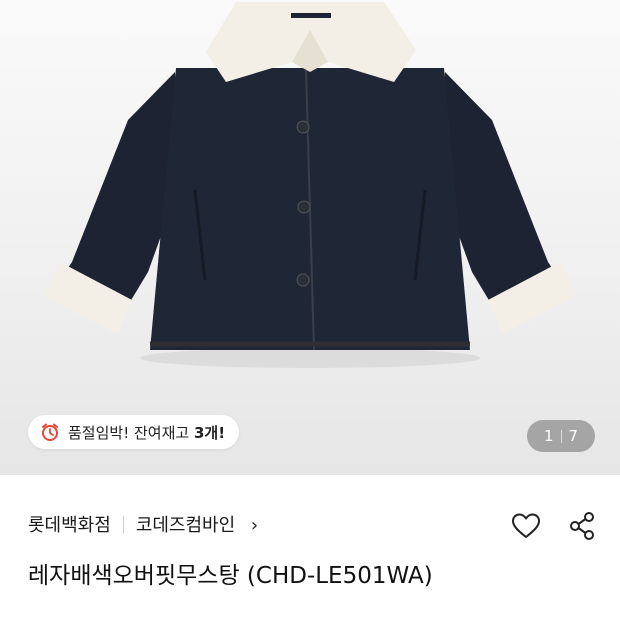 This screenshot has width=620, height=620. I want to click on brand-divider, so click(123, 524).